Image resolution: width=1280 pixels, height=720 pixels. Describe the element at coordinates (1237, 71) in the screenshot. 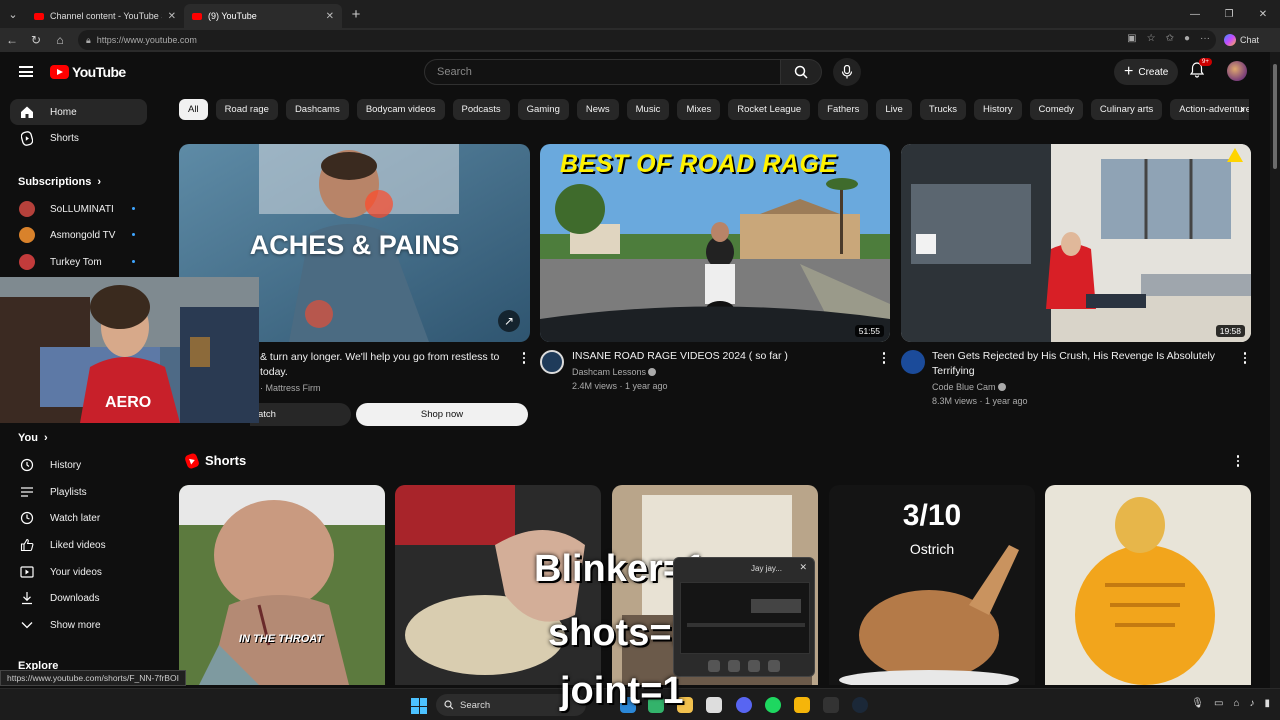

I see `account-avatar` at that location.